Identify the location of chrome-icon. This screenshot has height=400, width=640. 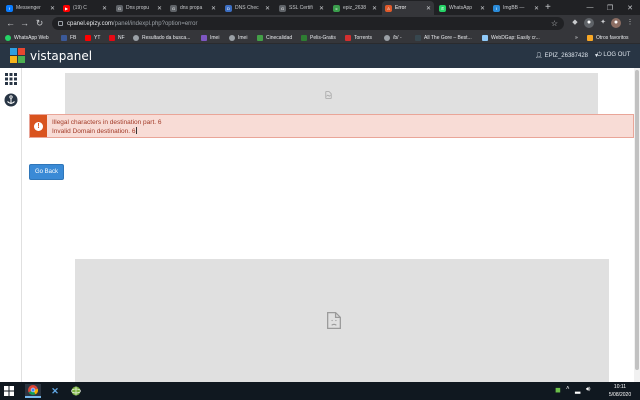
(33, 390).